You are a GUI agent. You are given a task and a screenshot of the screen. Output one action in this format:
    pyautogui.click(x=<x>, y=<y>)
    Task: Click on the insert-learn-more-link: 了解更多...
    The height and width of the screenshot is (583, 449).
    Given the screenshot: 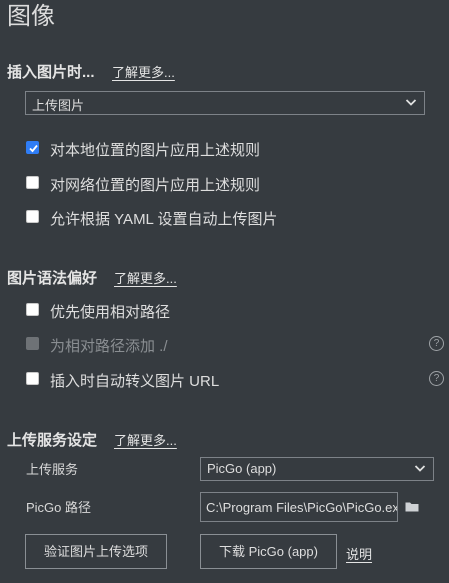 What is the action you would take?
    pyautogui.click(x=143, y=71)
    